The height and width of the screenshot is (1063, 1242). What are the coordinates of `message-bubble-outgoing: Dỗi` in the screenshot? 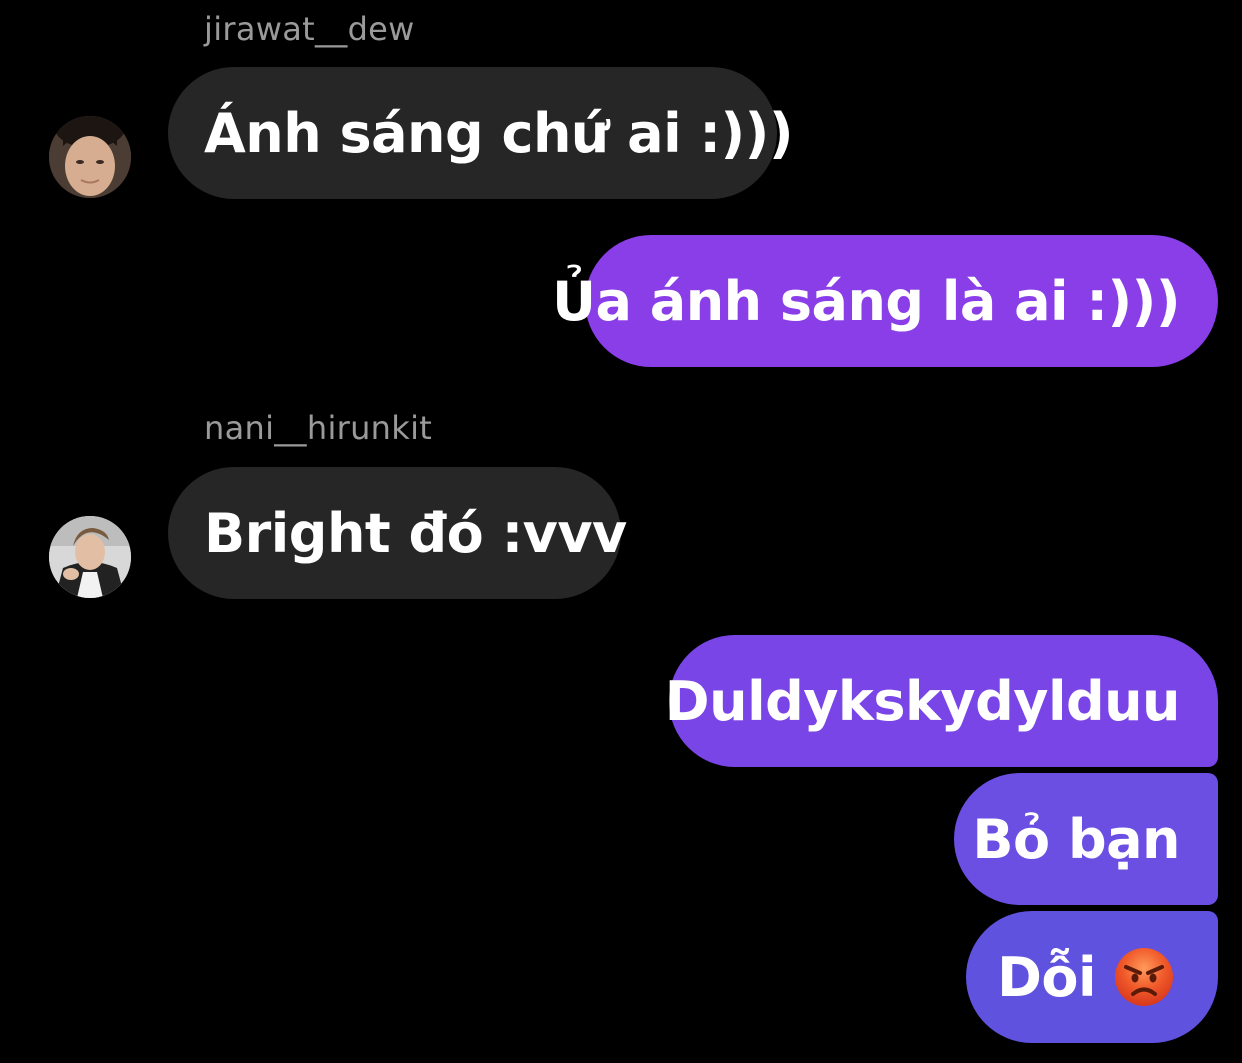 It's located at (1092, 977).